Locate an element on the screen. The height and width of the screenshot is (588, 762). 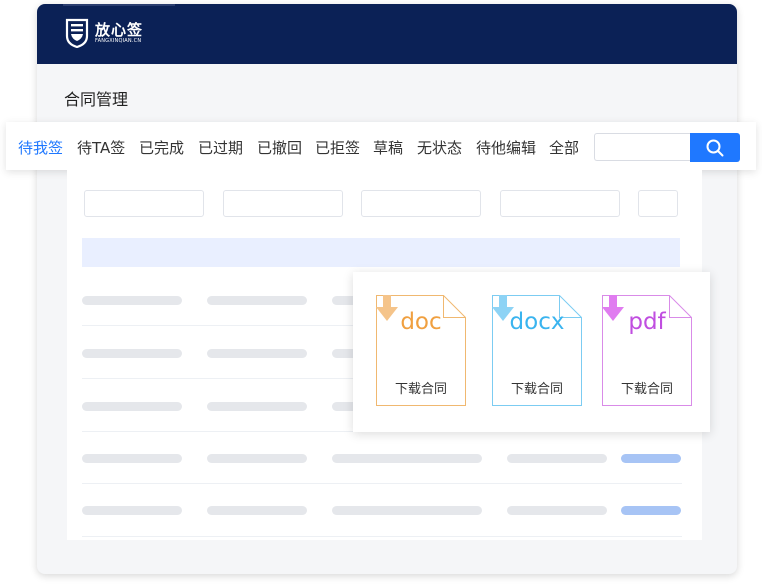
tab-completed: 已完成 is located at coordinates (161, 147).